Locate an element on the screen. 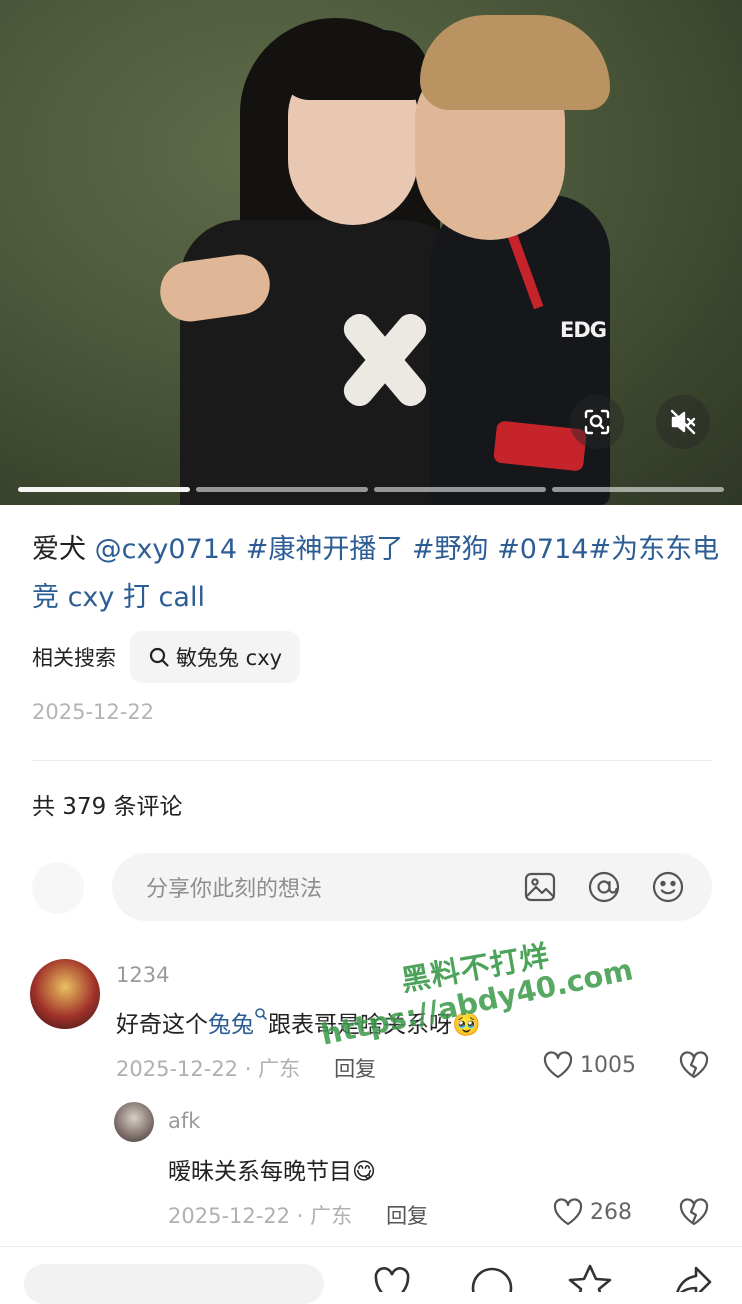  comment-input-placeholder: 分享你此刻的想法 is located at coordinates (234, 889).